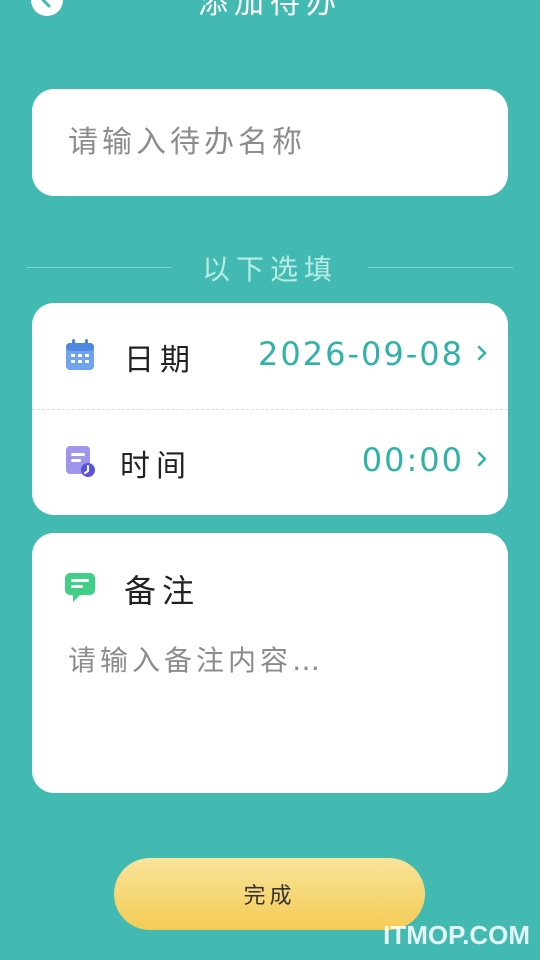 Image resolution: width=540 pixels, height=960 pixels. Describe the element at coordinates (456, 935) in the screenshot. I see `watermark: ITMOP.COM` at that location.